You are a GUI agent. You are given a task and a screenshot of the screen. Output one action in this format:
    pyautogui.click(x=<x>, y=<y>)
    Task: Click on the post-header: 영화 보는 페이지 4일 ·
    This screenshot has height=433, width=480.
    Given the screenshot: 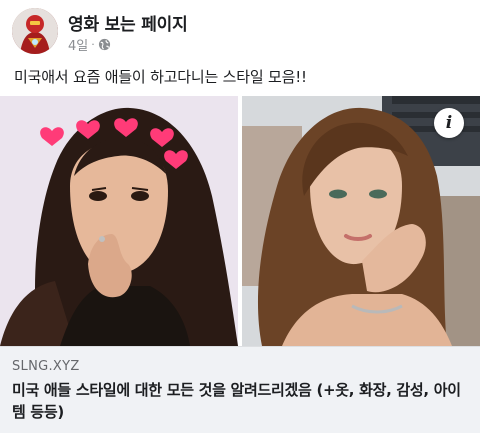 What is the action you would take?
    pyautogui.click(x=240, y=31)
    